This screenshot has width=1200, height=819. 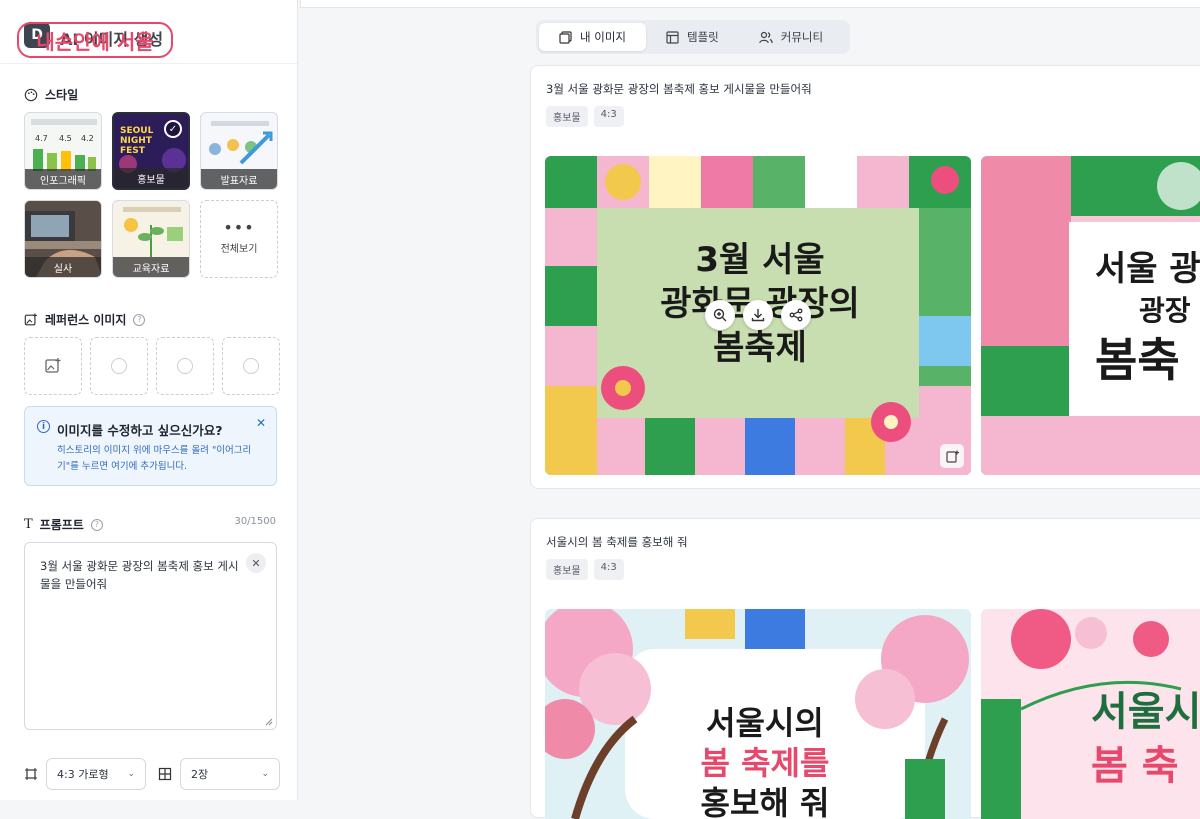 I want to click on continue-draw-button, so click(x=952, y=456).